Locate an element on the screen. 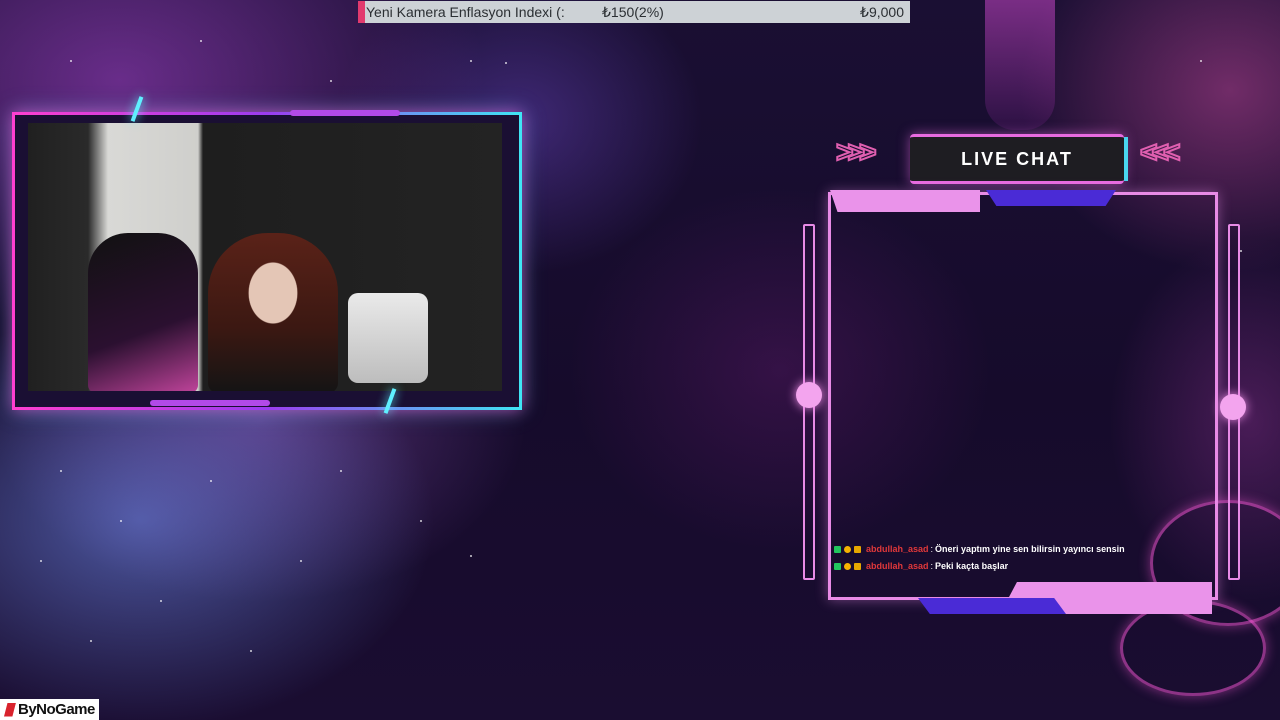 The width and height of the screenshot is (1280, 720). desk-device is located at coordinates (388, 338).